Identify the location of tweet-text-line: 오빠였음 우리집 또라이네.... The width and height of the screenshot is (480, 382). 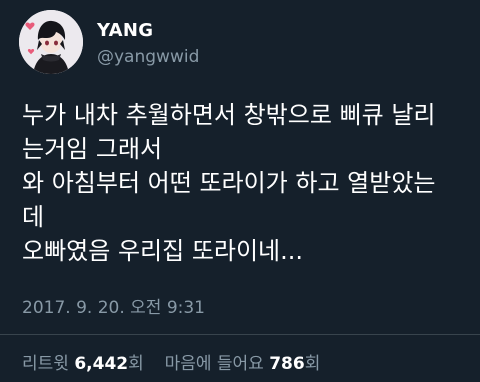
(163, 251).